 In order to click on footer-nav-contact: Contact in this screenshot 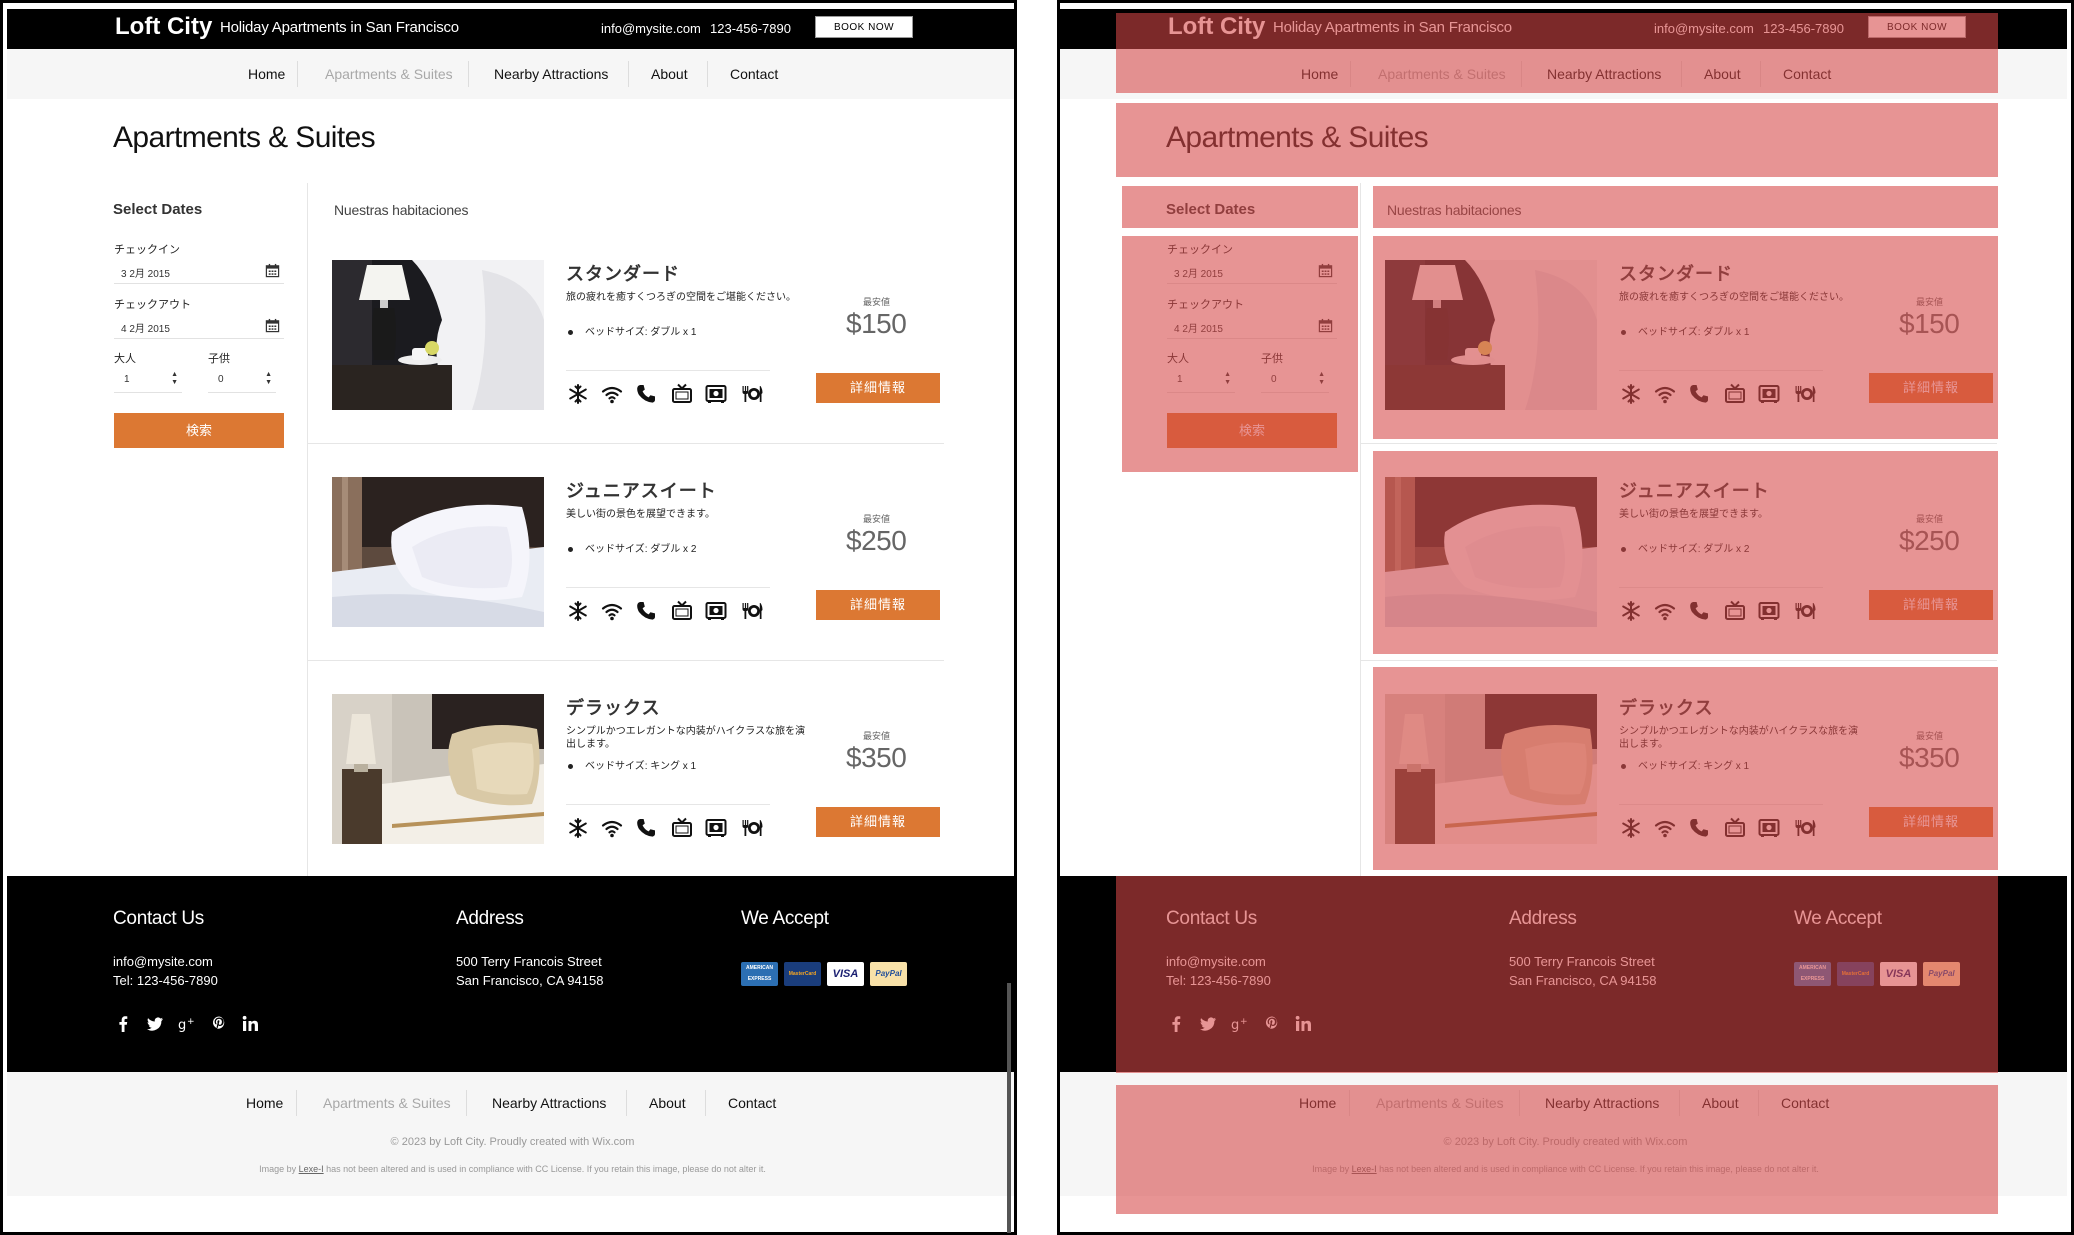, I will do `click(752, 1103)`.